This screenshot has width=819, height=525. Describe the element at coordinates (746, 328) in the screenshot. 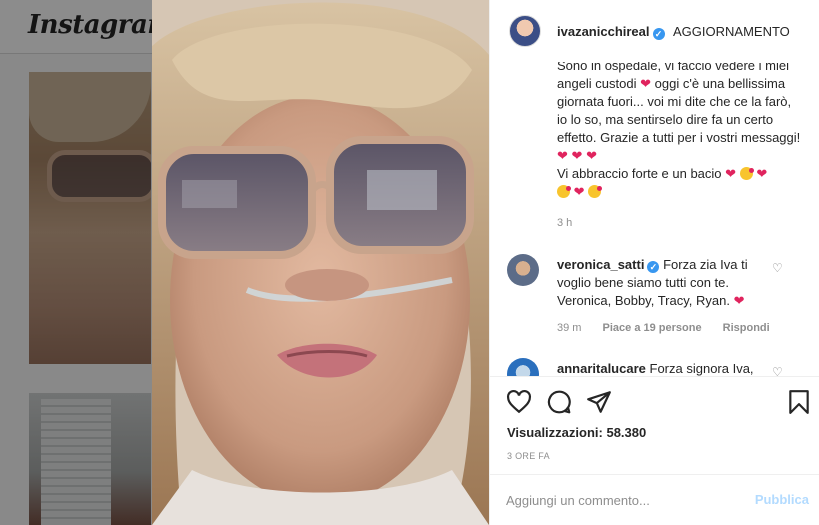

I see `reply-button: Rispondi` at that location.